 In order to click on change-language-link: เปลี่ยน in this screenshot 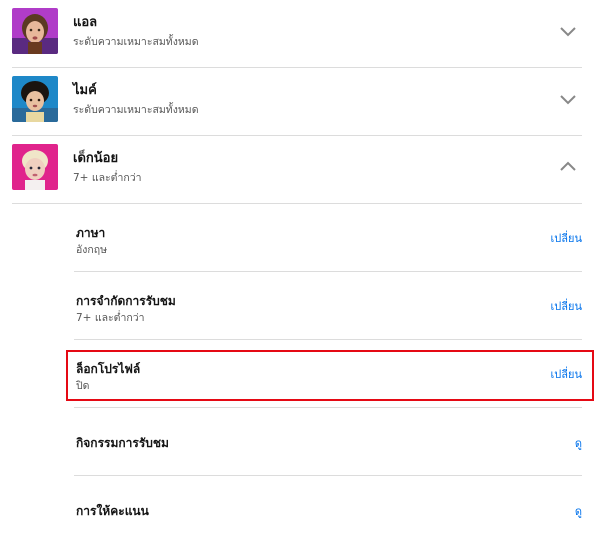, I will do `click(566, 239)`.